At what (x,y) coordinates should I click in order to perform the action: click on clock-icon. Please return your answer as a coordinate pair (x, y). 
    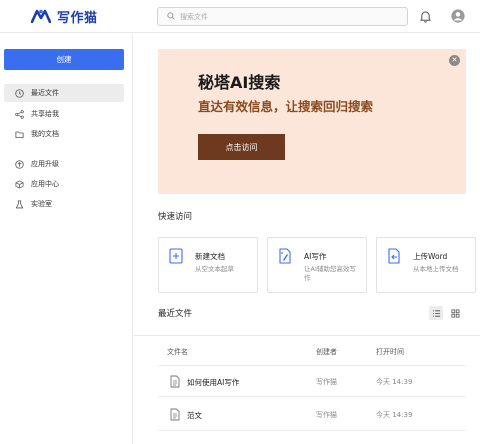
    Looking at the image, I should click on (19, 93).